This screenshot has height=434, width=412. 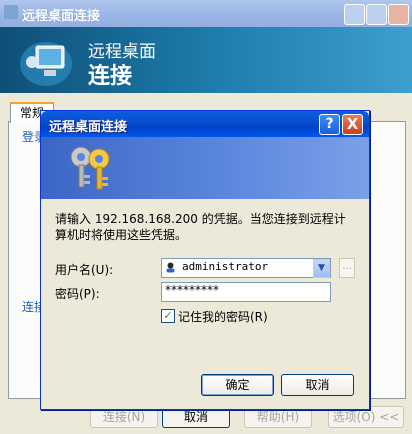 What do you see at coordinates (398, 14) in the screenshot?
I see `background-close-button` at bounding box center [398, 14].